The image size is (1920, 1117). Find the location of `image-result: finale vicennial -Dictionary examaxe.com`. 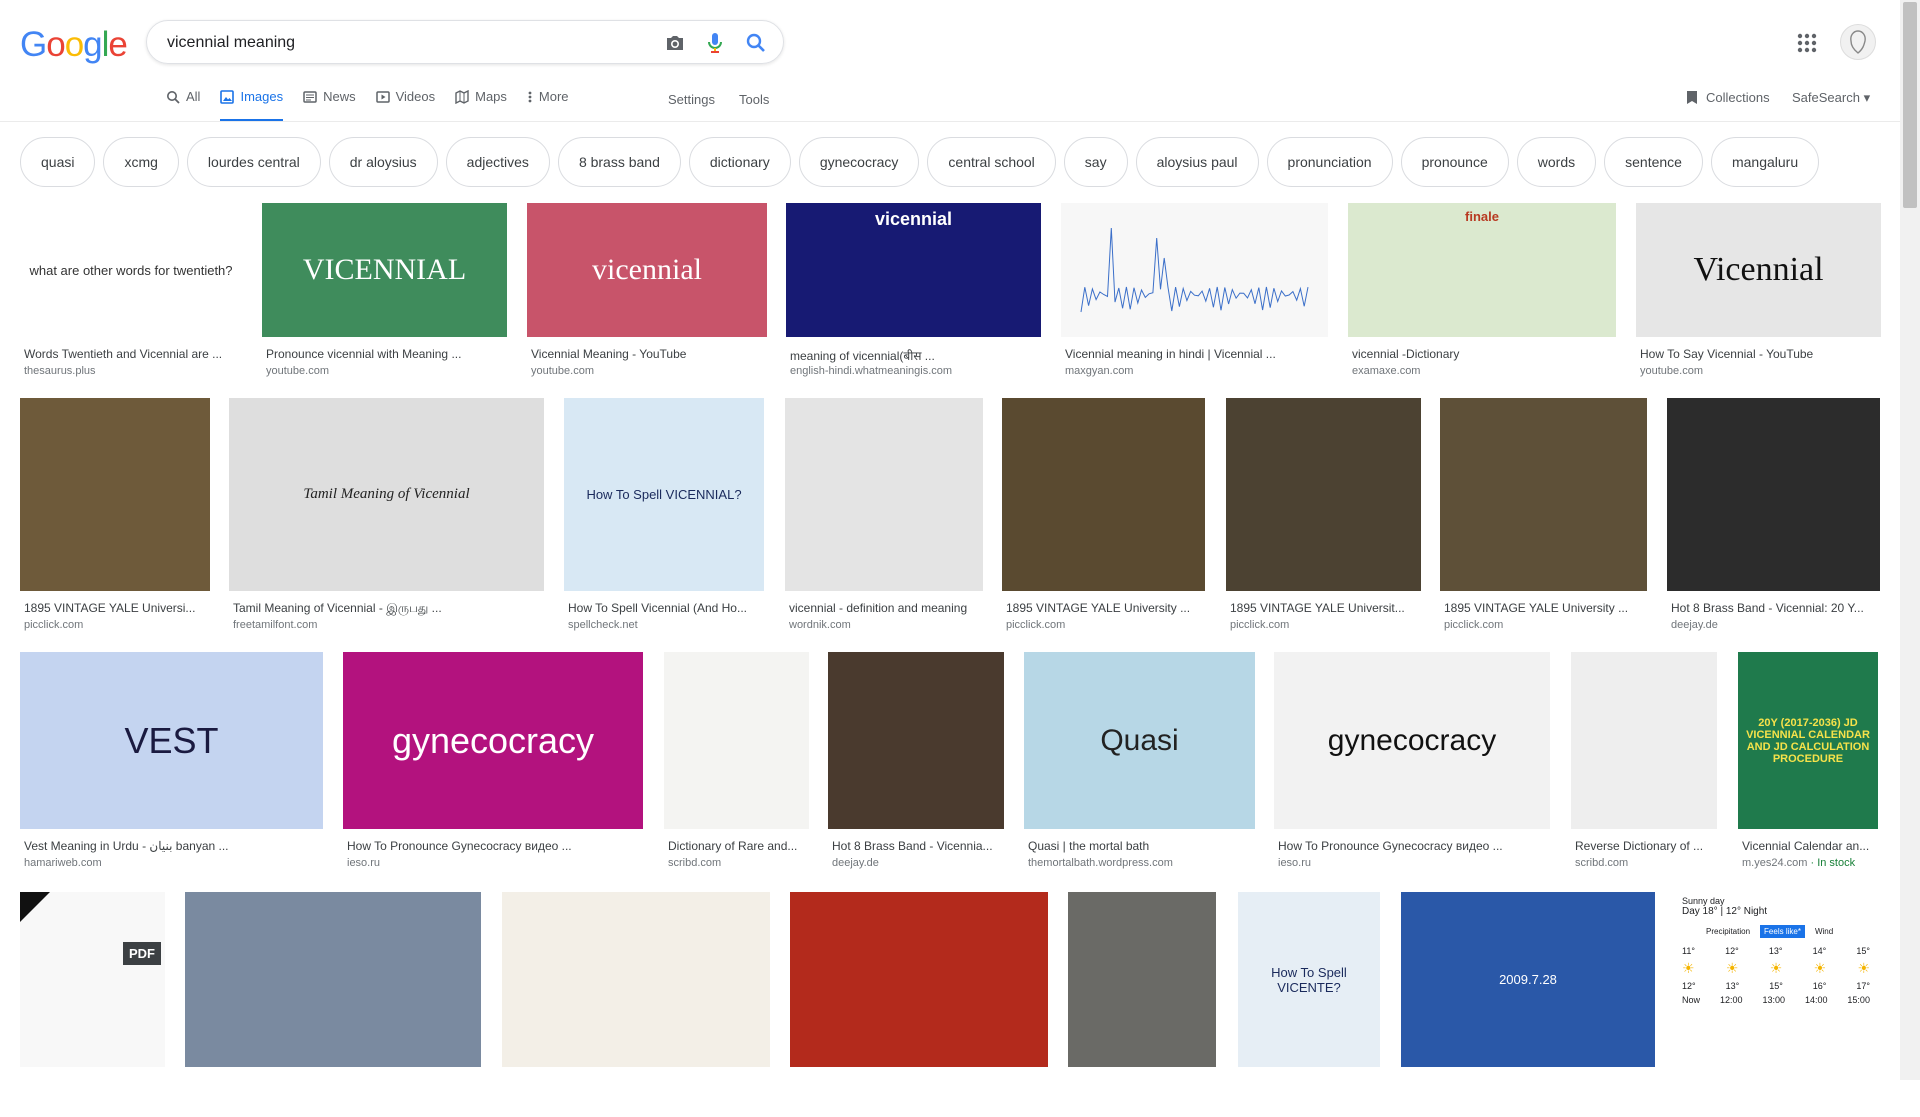

image-result: finale vicennial -Dictionary examaxe.com is located at coordinates (1482, 295).